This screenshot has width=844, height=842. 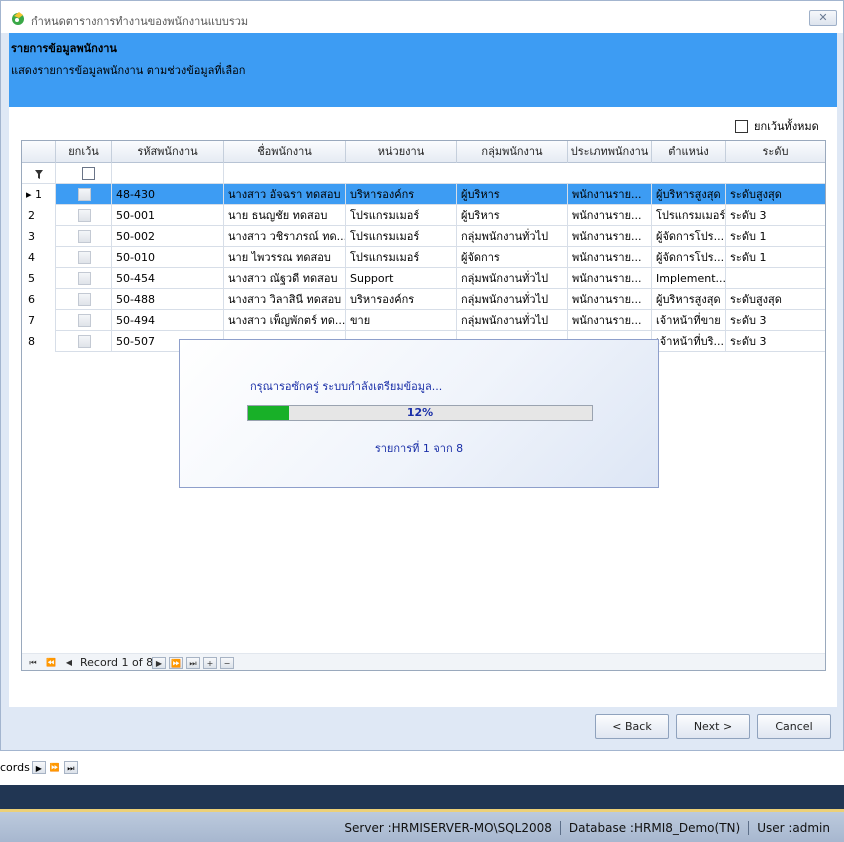 I want to click on bg-last-record-icon: ⏭, so click(x=70, y=767).